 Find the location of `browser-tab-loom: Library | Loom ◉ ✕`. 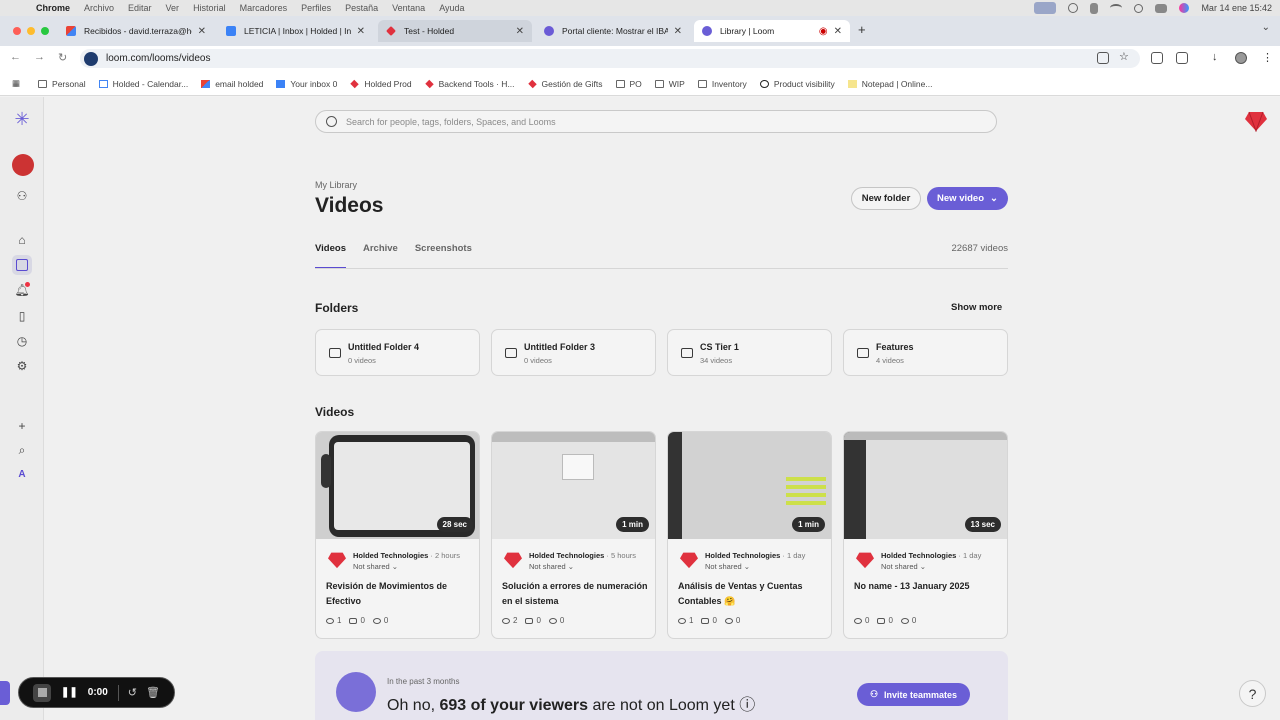

browser-tab-loom: Library | Loom ◉ ✕ is located at coordinates (772, 31).